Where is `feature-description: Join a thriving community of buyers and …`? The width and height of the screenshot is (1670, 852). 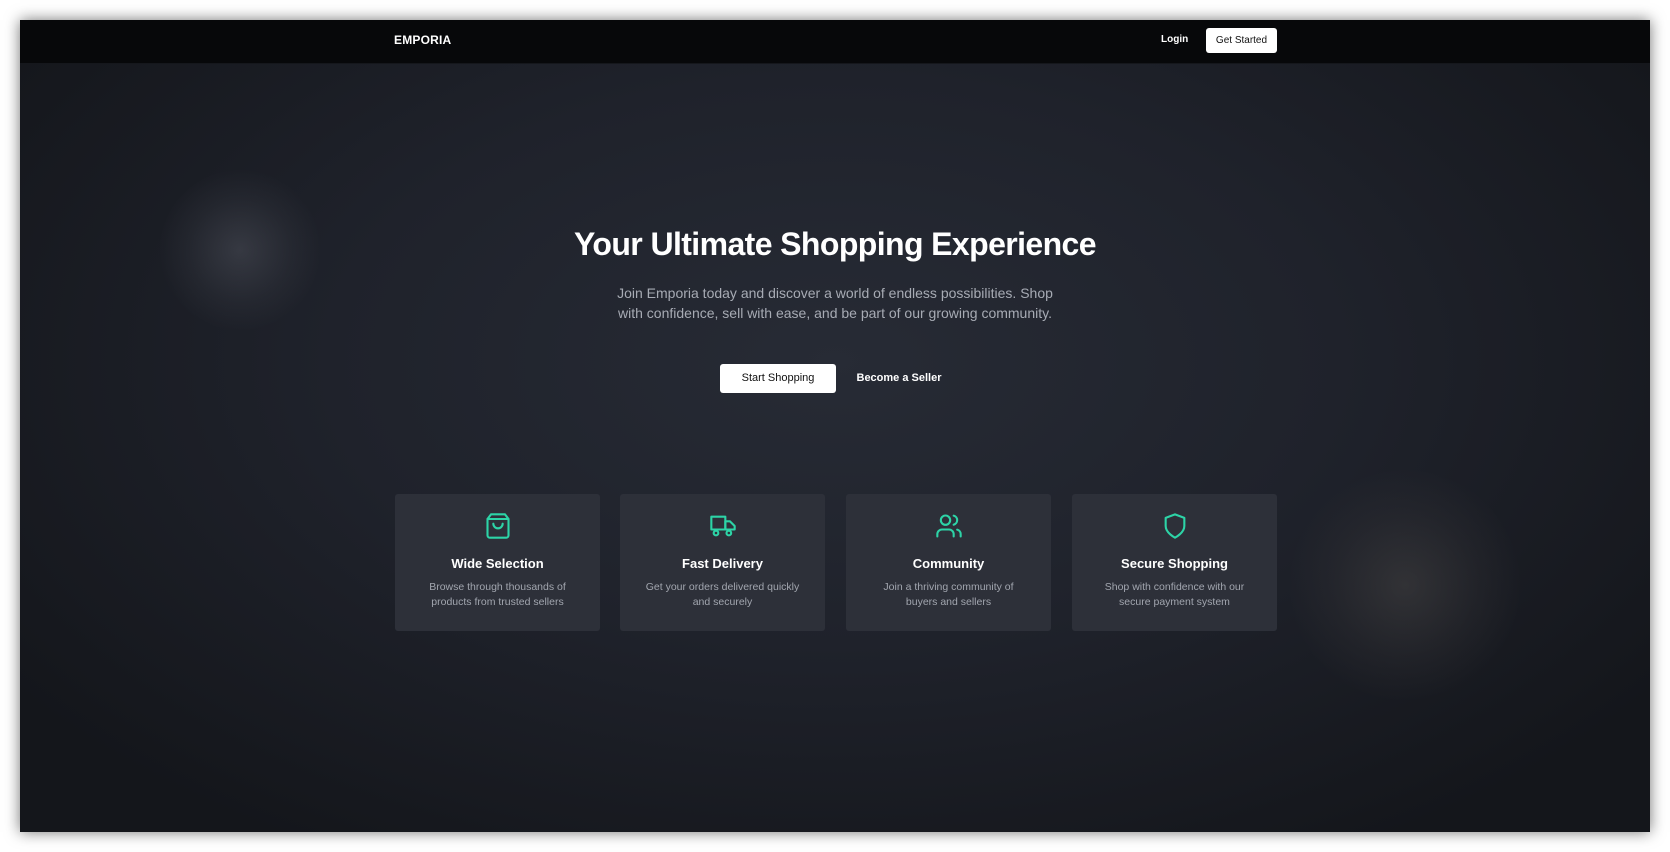 feature-description: Join a thriving community of buyers and … is located at coordinates (948, 594).